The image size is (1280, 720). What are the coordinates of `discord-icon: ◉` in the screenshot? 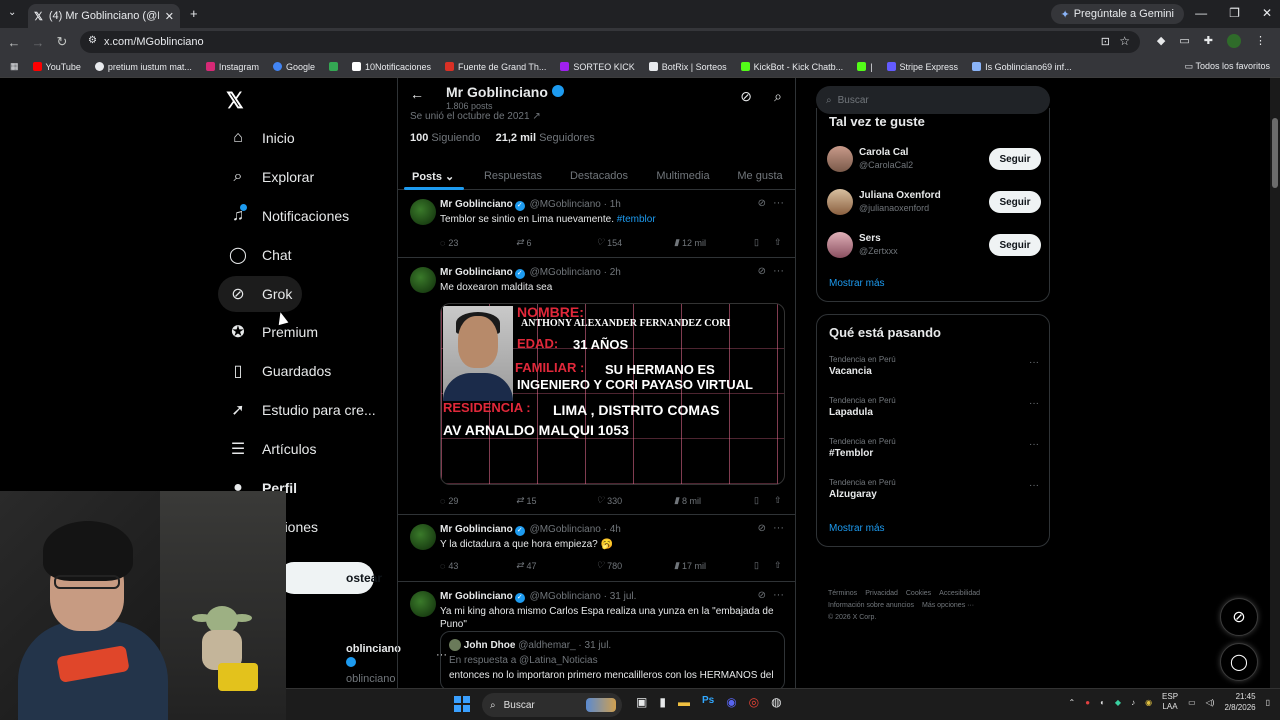 It's located at (731, 702).